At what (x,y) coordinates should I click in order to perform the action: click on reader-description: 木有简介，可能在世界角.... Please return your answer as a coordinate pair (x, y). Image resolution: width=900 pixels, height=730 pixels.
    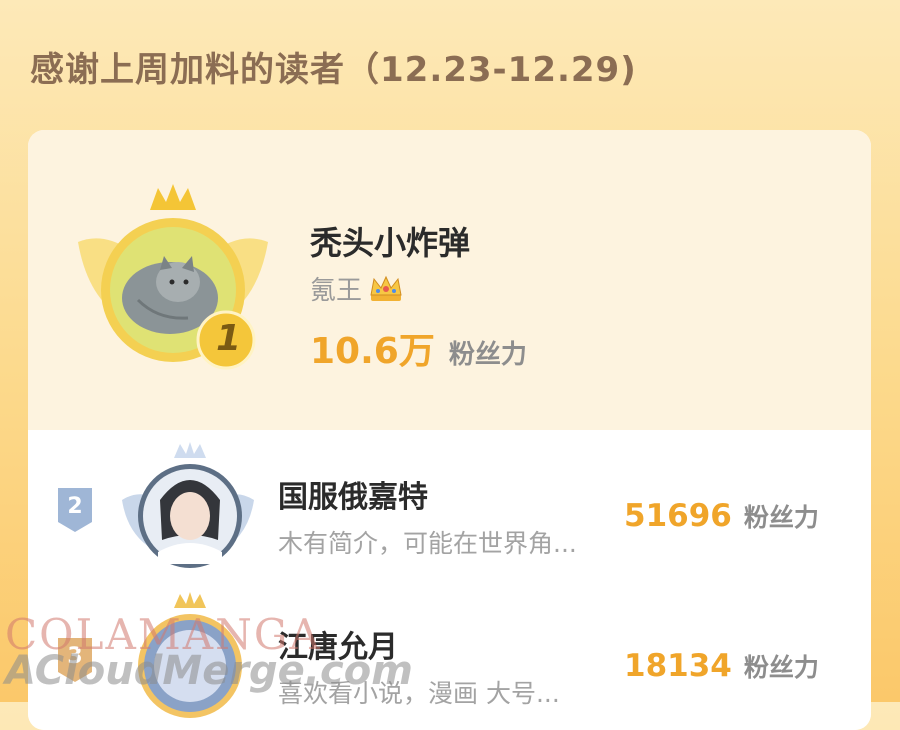
    Looking at the image, I should click on (427, 543).